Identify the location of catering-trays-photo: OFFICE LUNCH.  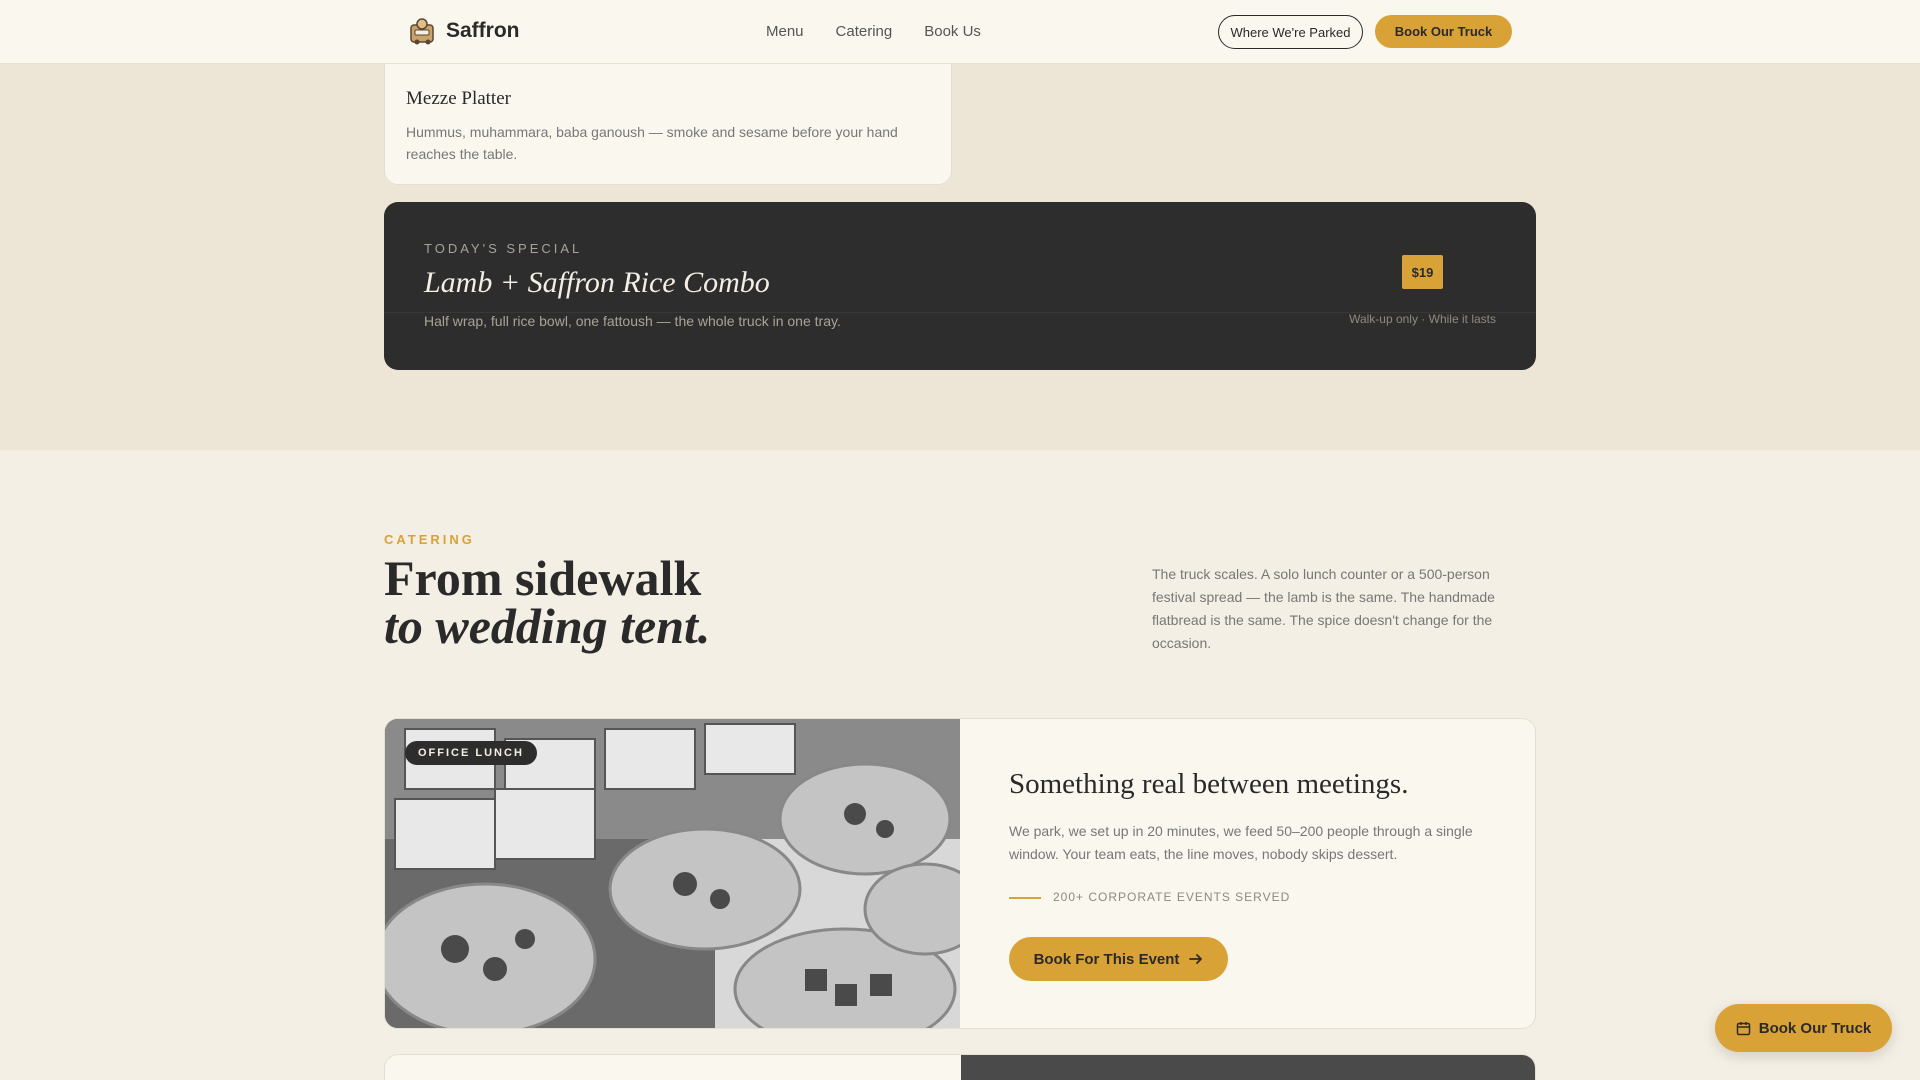
(686, 873).